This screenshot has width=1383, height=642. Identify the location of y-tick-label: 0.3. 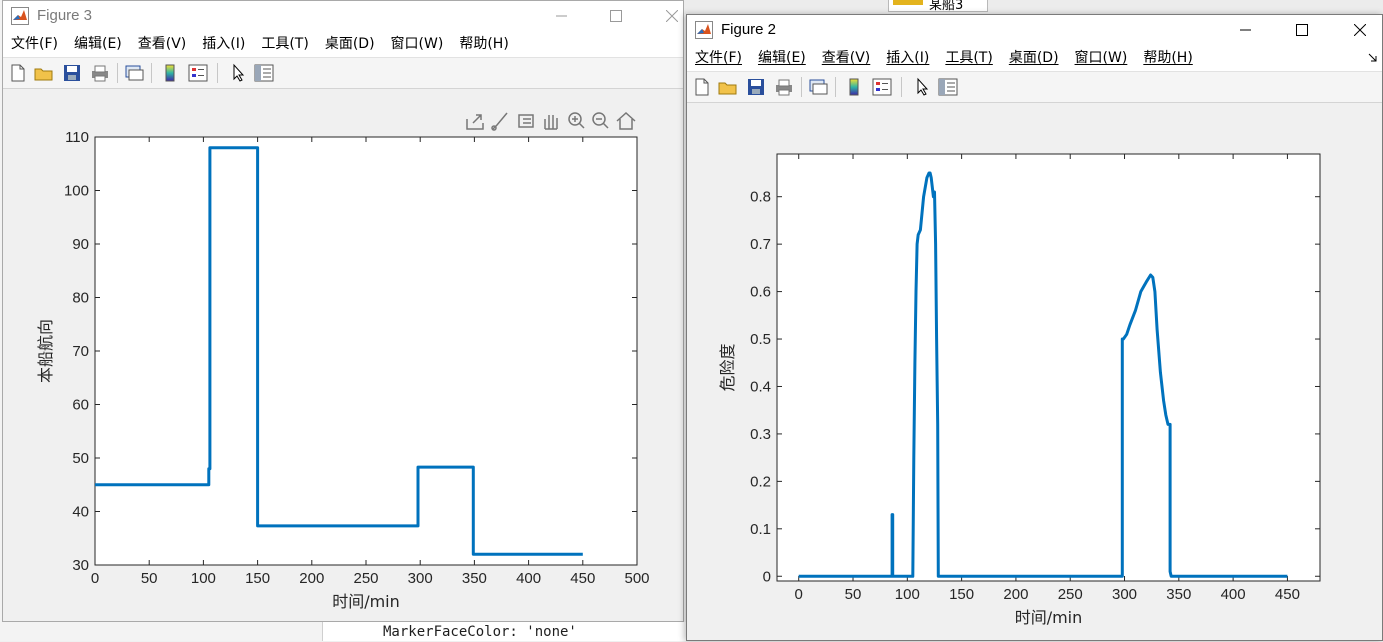
(760, 434).